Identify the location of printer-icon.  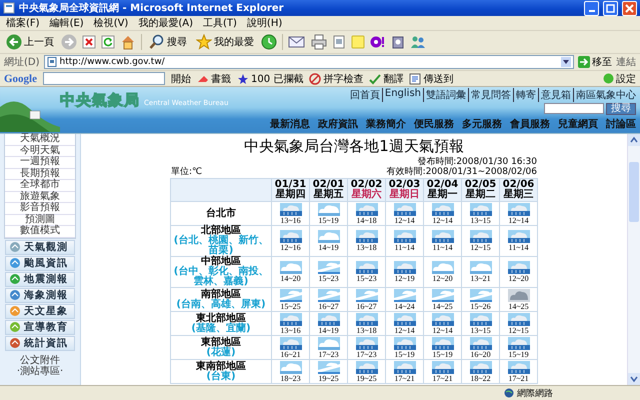
(319, 42).